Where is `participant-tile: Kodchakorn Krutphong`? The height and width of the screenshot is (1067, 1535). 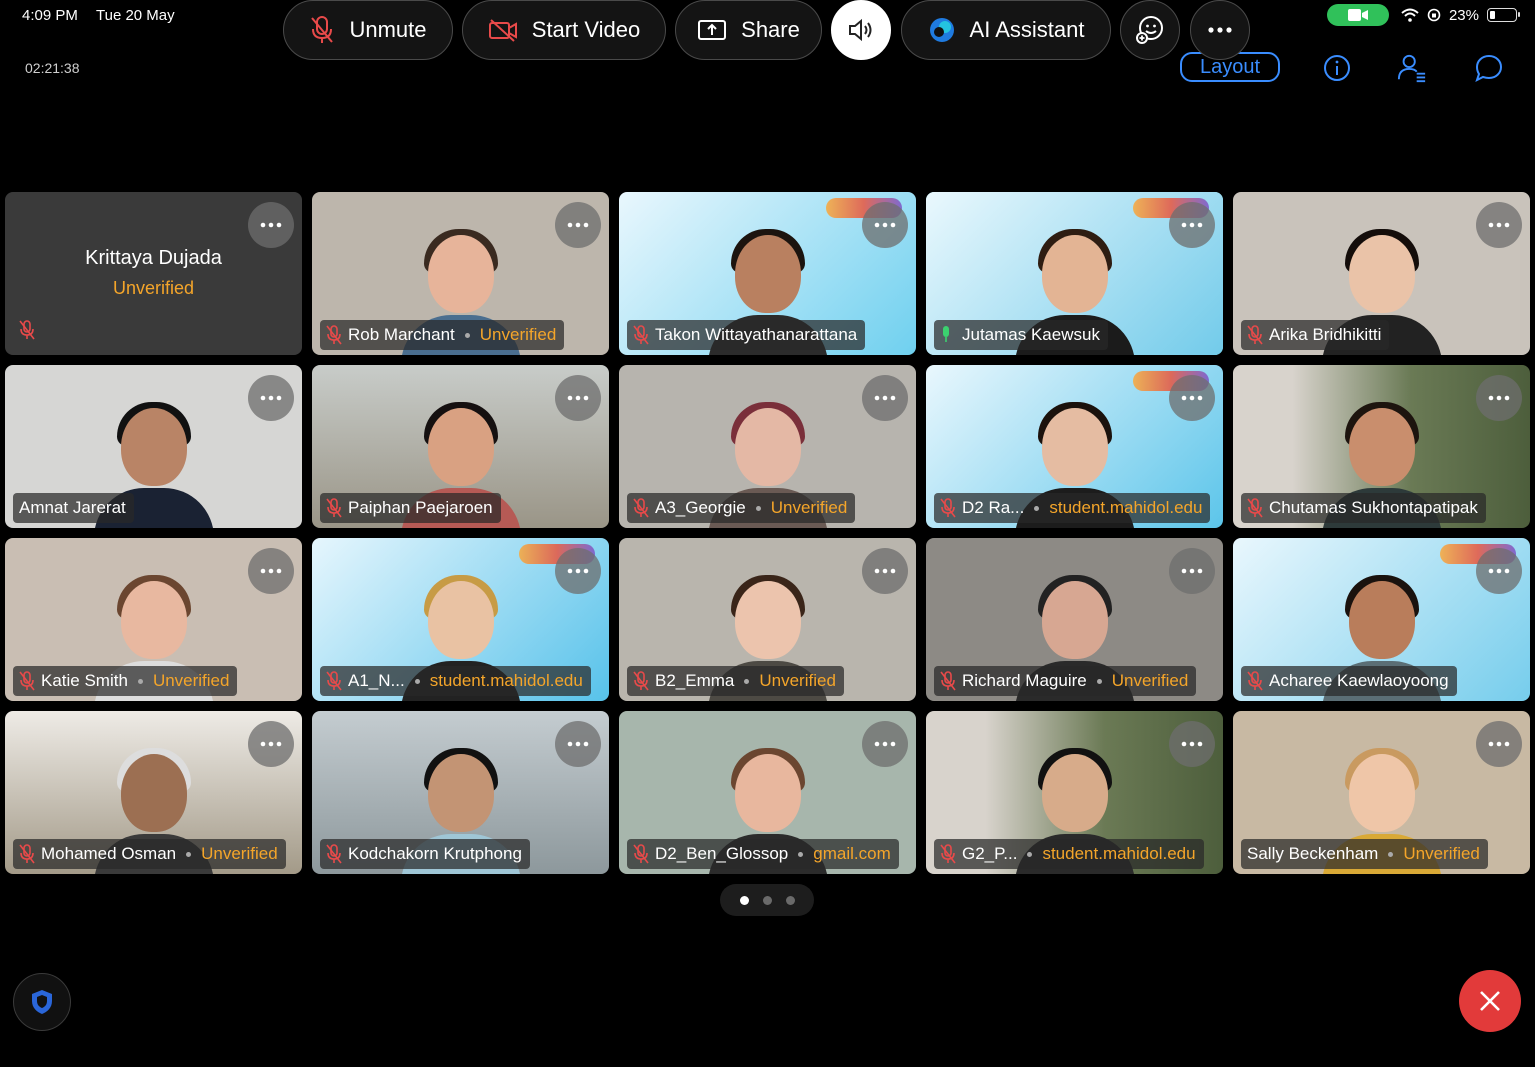
participant-tile: Kodchakorn Krutphong is located at coordinates (460, 792).